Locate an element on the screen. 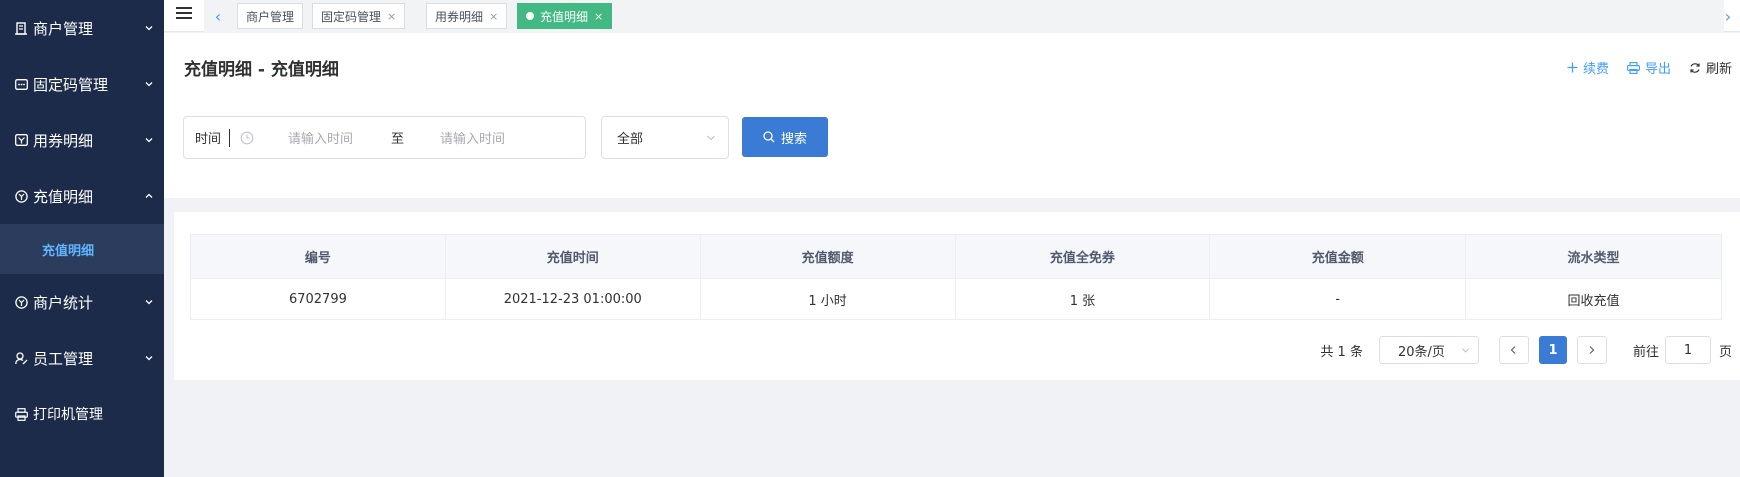 The height and width of the screenshot is (477, 1740). column-header: 充值全免券 is located at coordinates (1082, 256).